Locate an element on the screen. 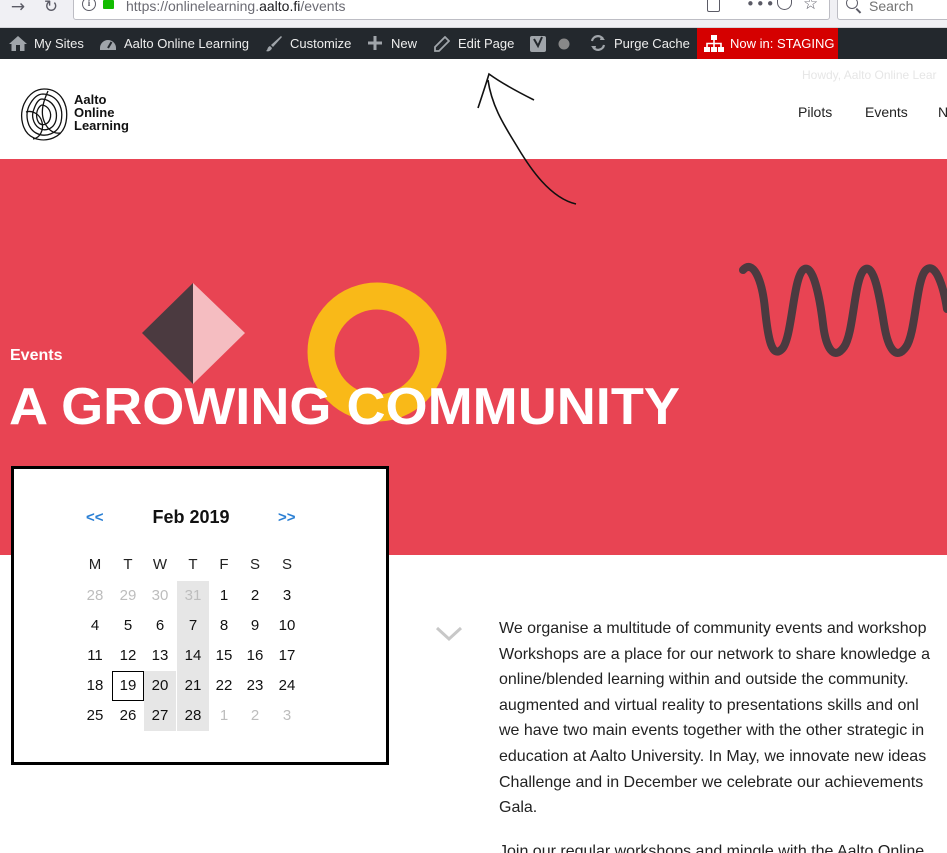 This screenshot has width=947, height=853. calendar-day: 31 is located at coordinates (193, 596).